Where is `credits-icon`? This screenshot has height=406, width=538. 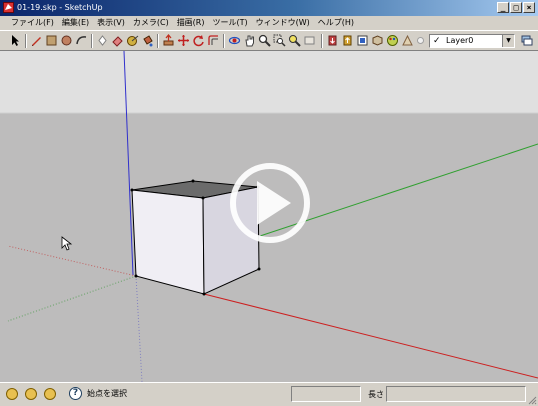 credits-icon is located at coordinates (31, 394).